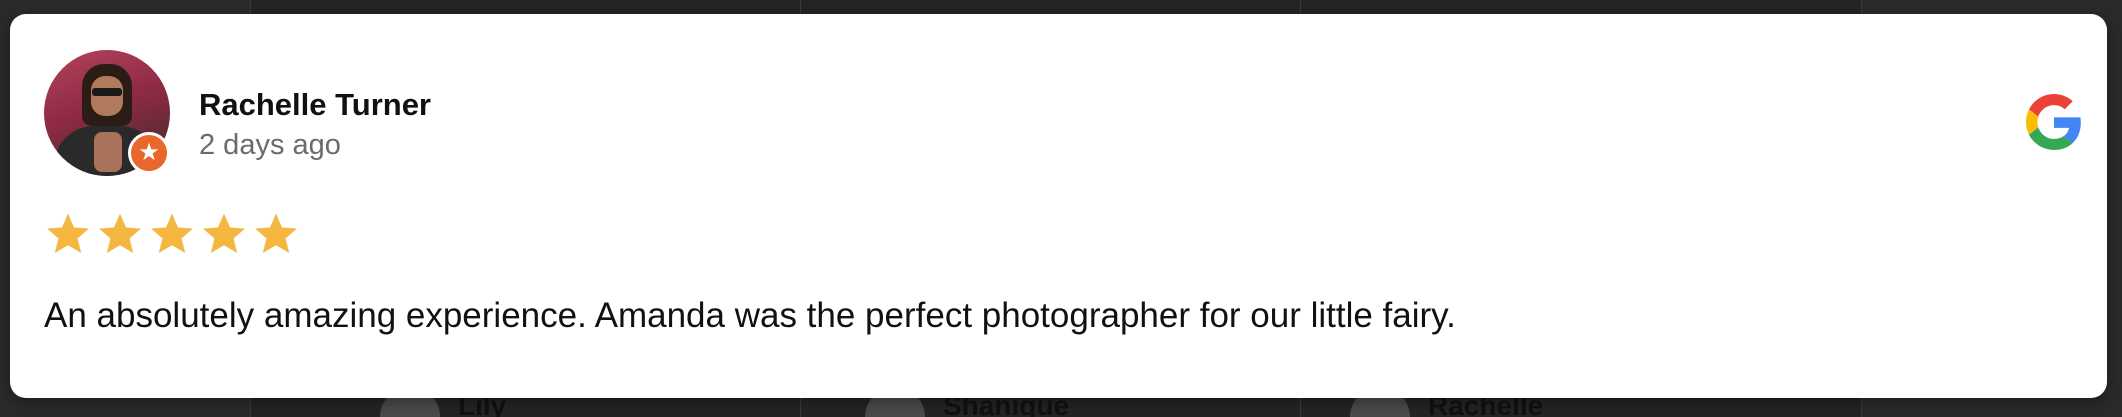 The width and height of the screenshot is (2122, 417). What do you see at coordinates (1006, 406) in the screenshot?
I see `background-reviewer-name: Shanique` at bounding box center [1006, 406].